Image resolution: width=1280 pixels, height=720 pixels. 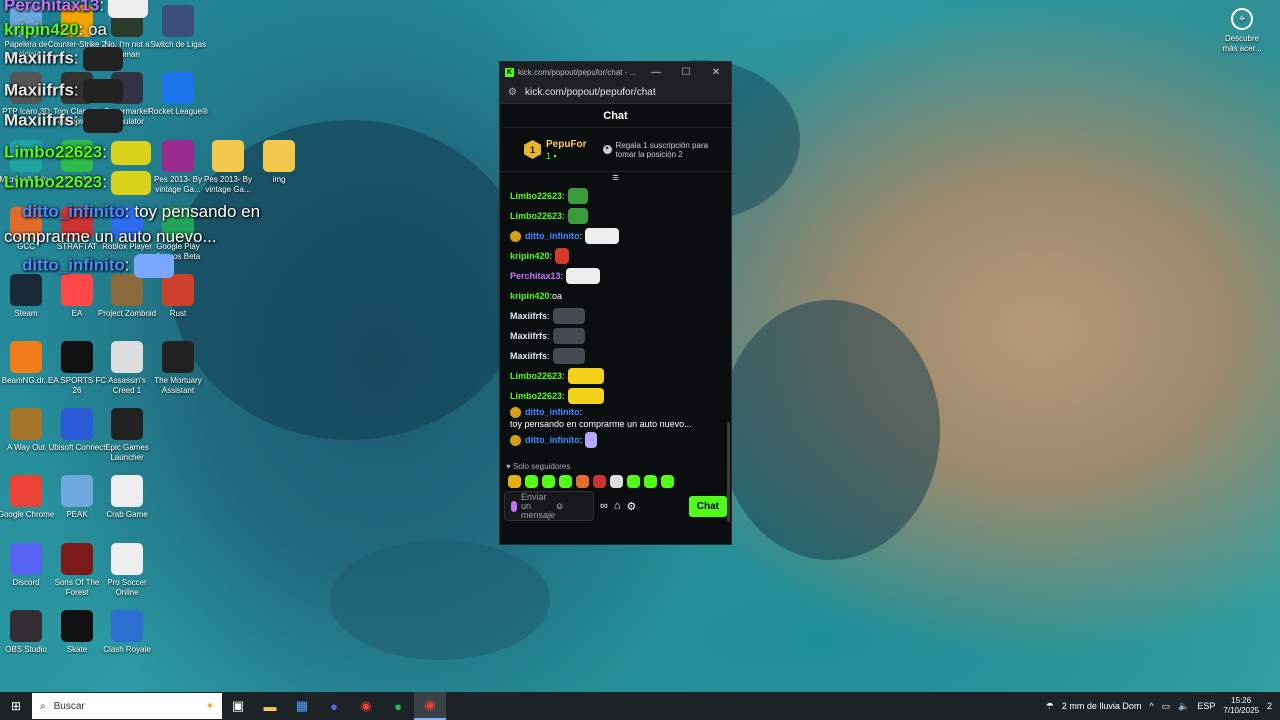 What do you see at coordinates (209, 706) in the screenshot?
I see `copilot-icon: ✦` at bounding box center [209, 706].